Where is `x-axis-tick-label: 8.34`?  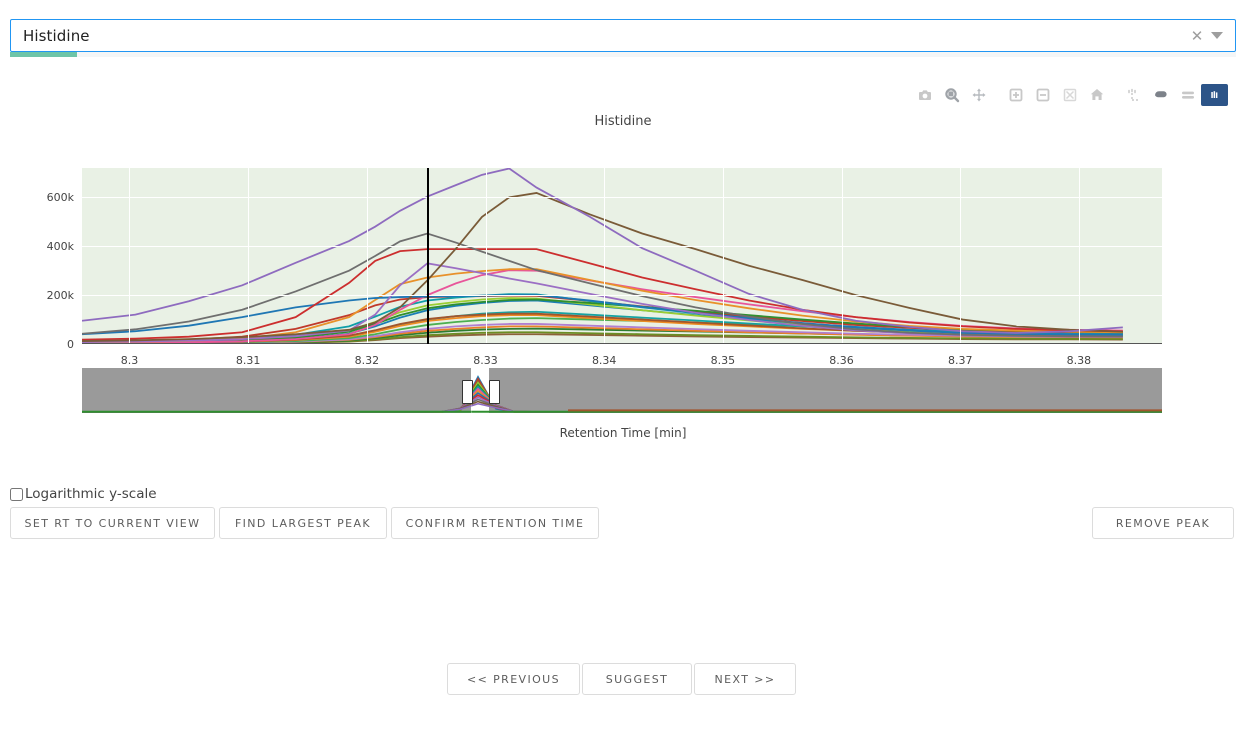
x-axis-tick-label: 8.34 is located at coordinates (604, 360).